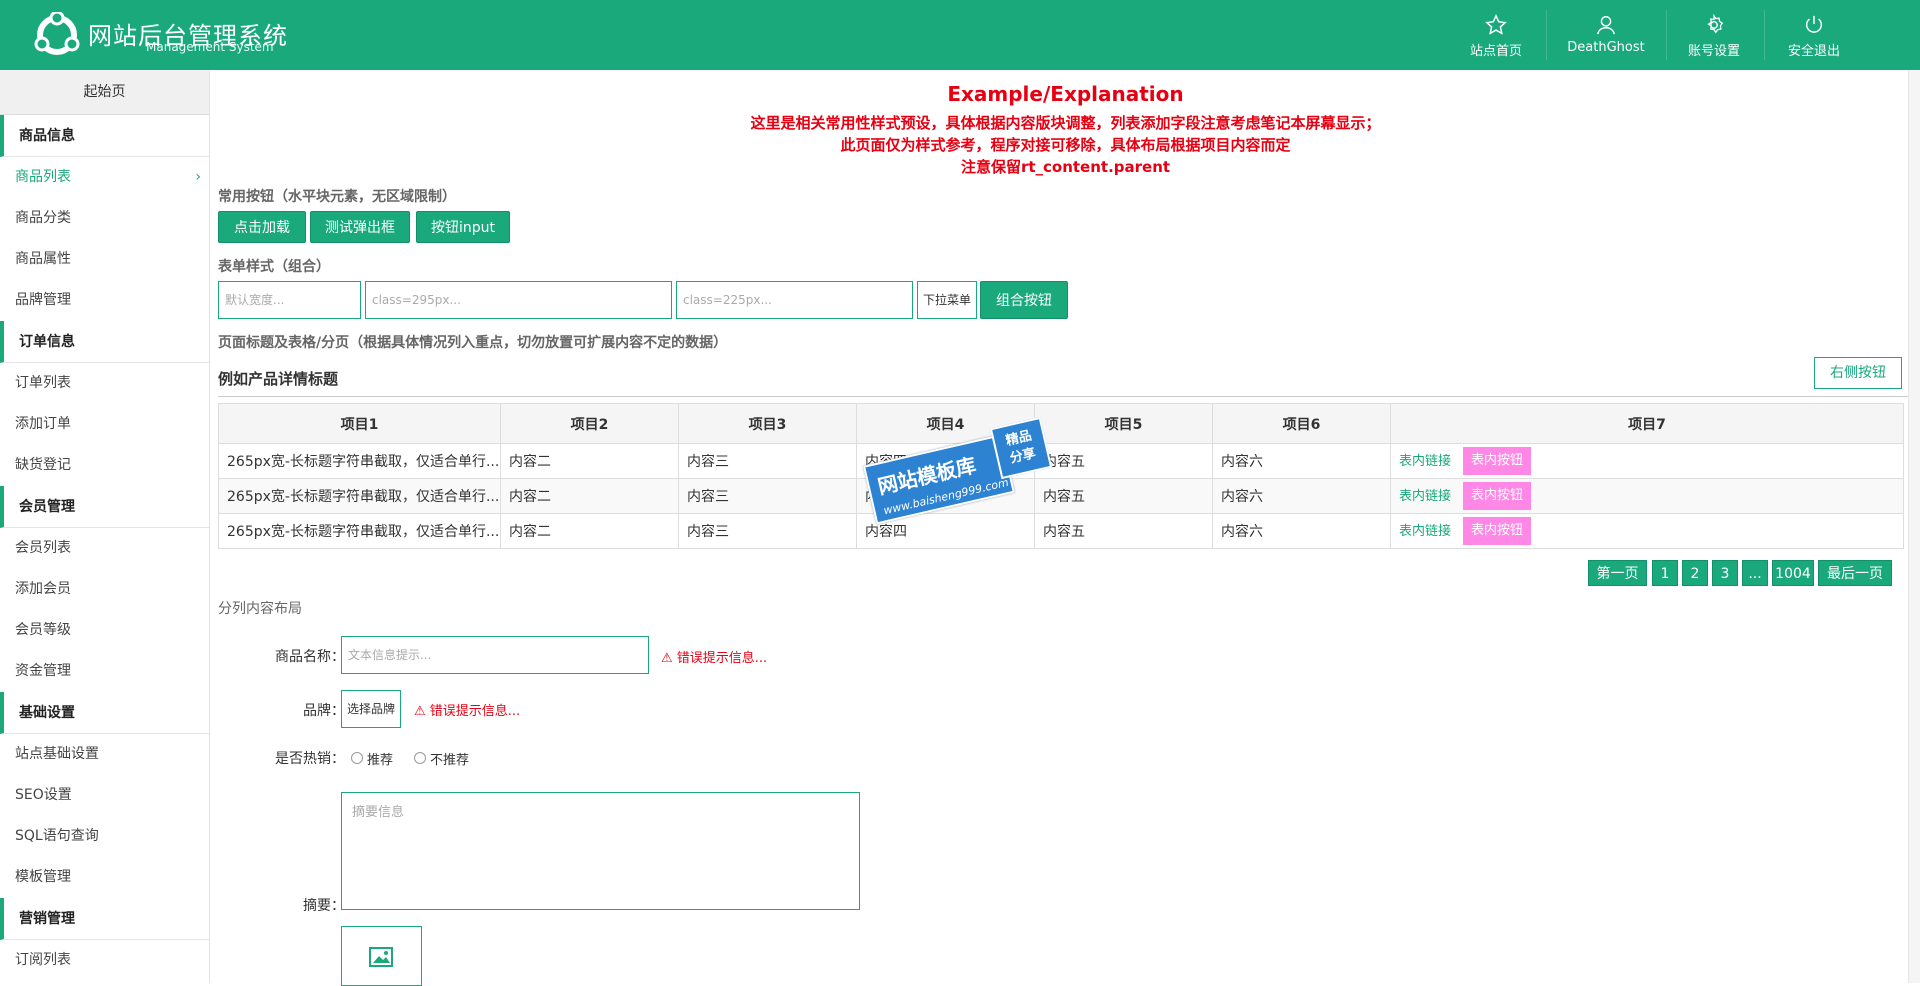 Image resolution: width=1920 pixels, height=986 pixels. What do you see at coordinates (1024, 300) in the screenshot?
I see `group-button: 组合按钮` at bounding box center [1024, 300].